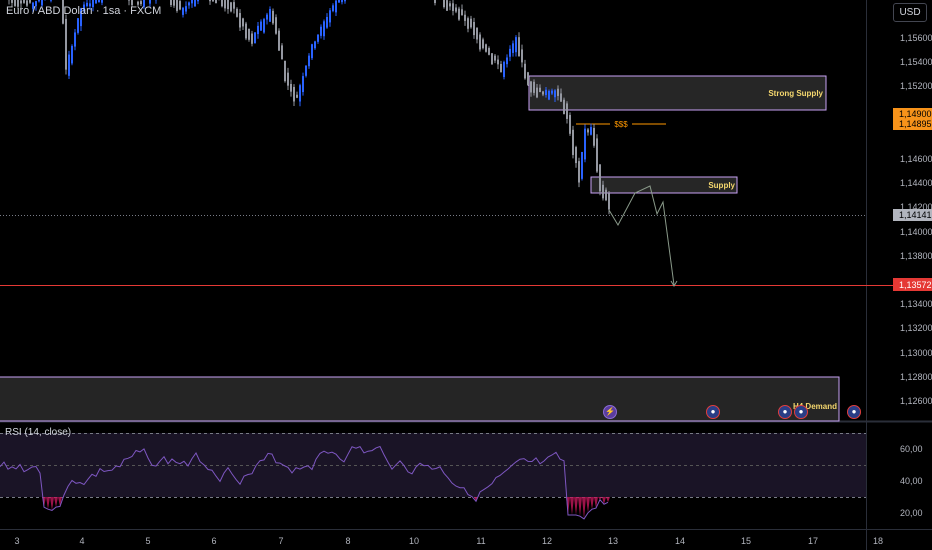 Image resolution: width=932 pixels, height=550 pixels. What do you see at coordinates (916, 183) in the screenshot?
I see `price-tick: 1,14400` at bounding box center [916, 183].